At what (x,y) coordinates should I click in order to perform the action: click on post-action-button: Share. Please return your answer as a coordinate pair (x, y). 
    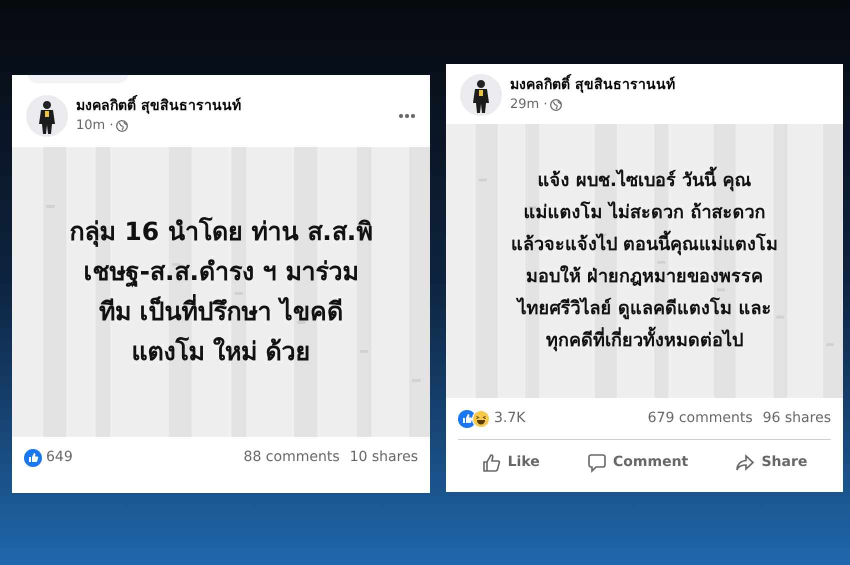
    Looking at the image, I should click on (771, 462).